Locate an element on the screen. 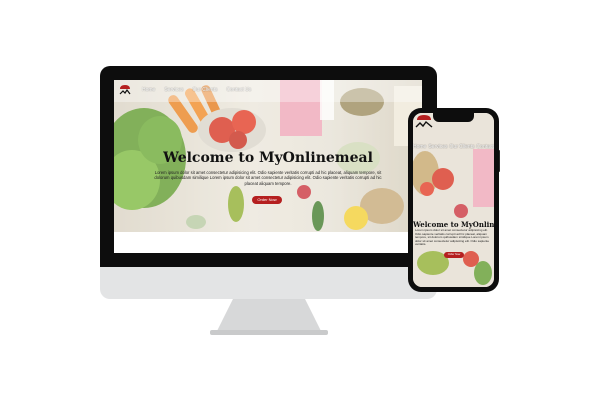 The height and width of the screenshot is (400, 600). phone-nav-home-link: Home is located at coordinates (419, 147).